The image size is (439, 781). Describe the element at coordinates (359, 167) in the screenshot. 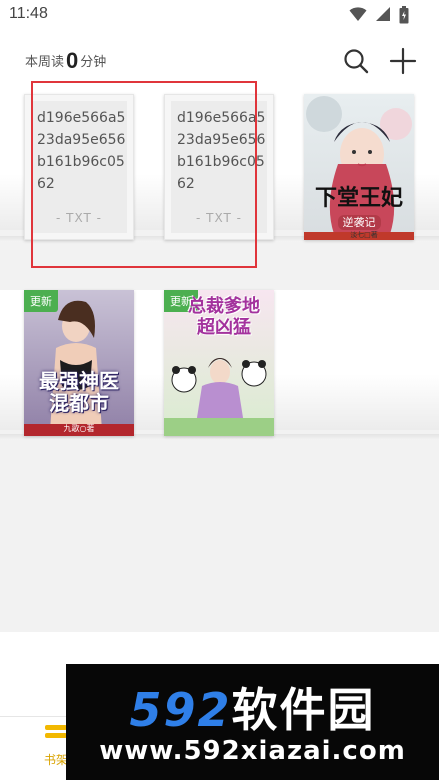

I see `book-item: 下堂王妃 逆袭记 淡七□著` at that location.